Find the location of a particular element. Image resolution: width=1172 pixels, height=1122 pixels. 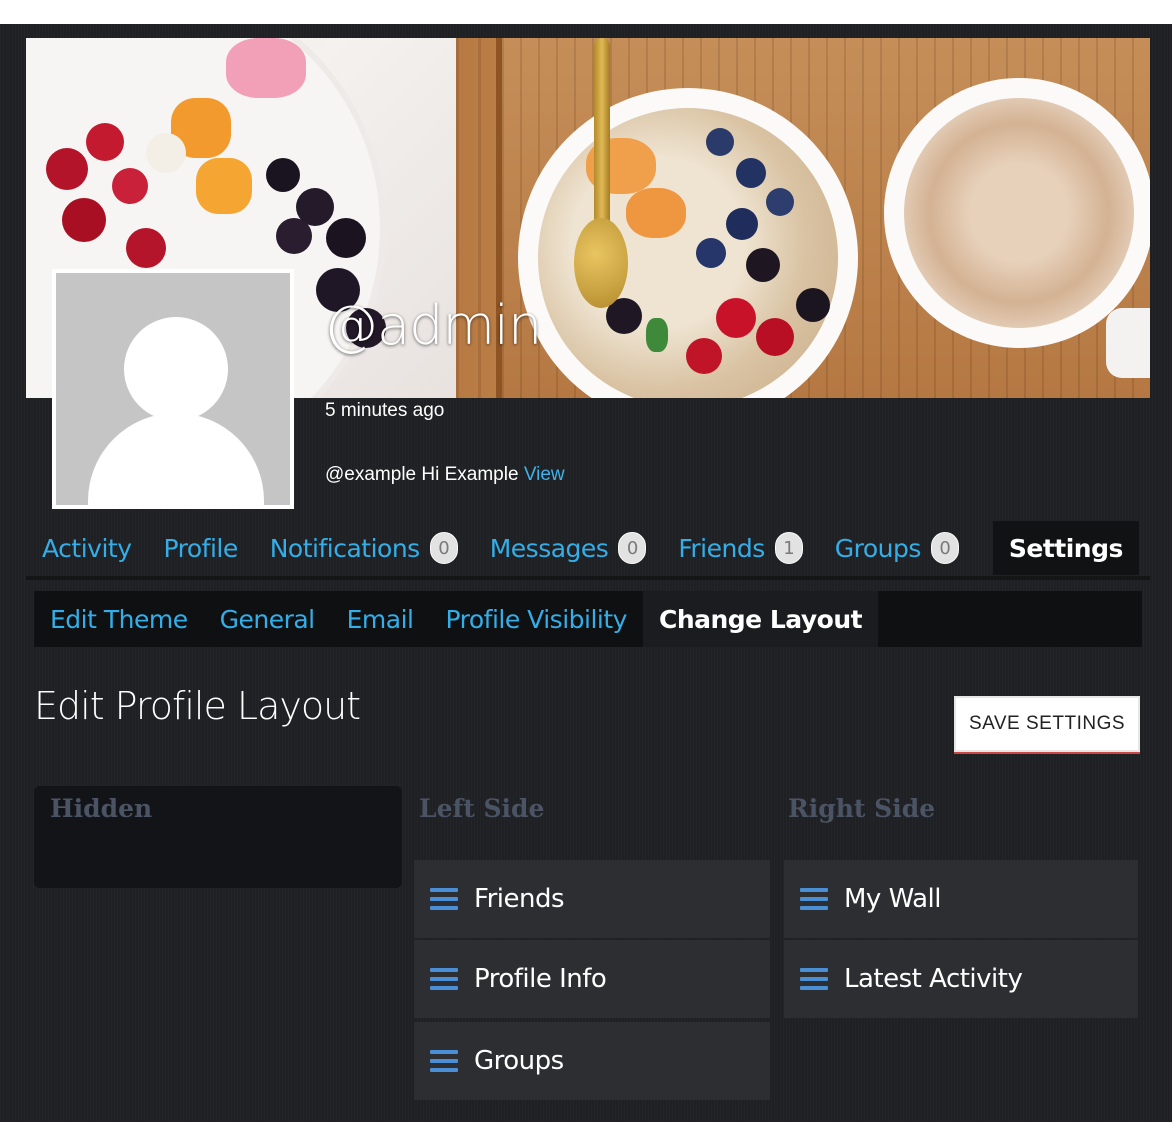

nav-friends-label: Friends is located at coordinates (721, 548).